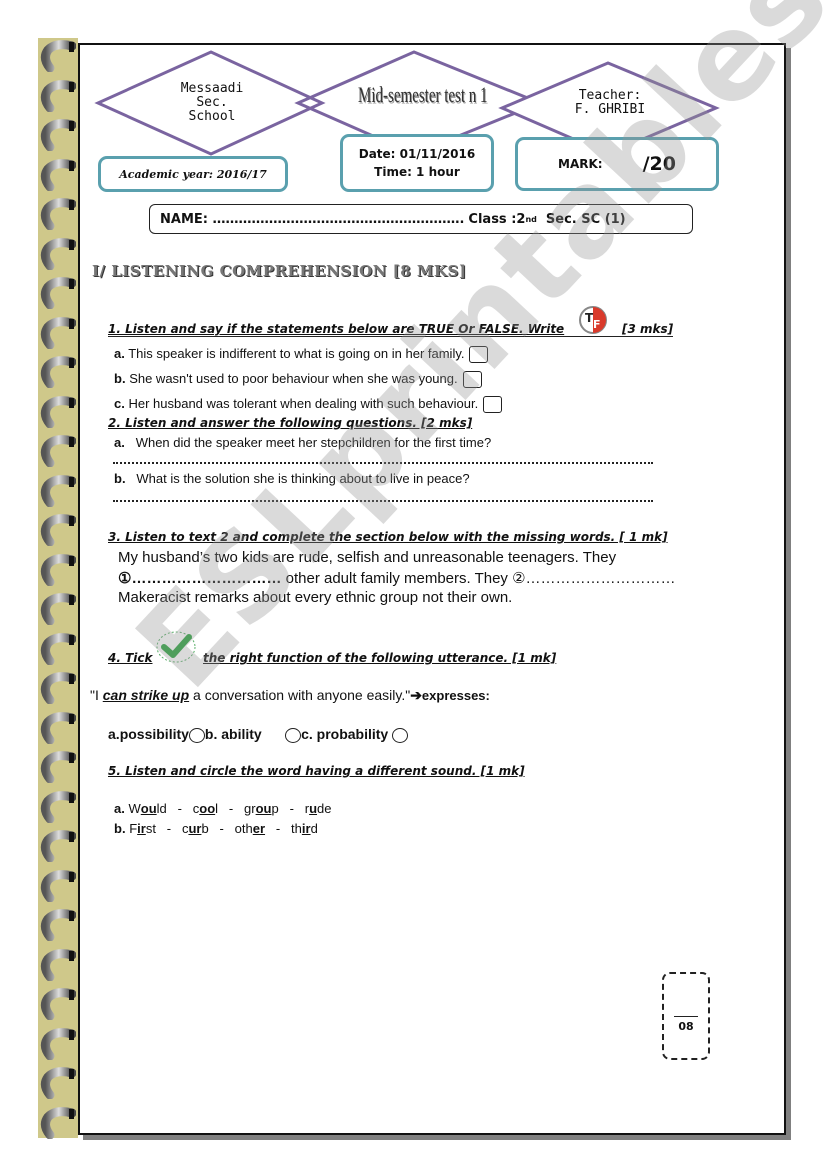 This screenshot has height=1169, width=826. I want to click on sound-word: rude, so click(318, 808).